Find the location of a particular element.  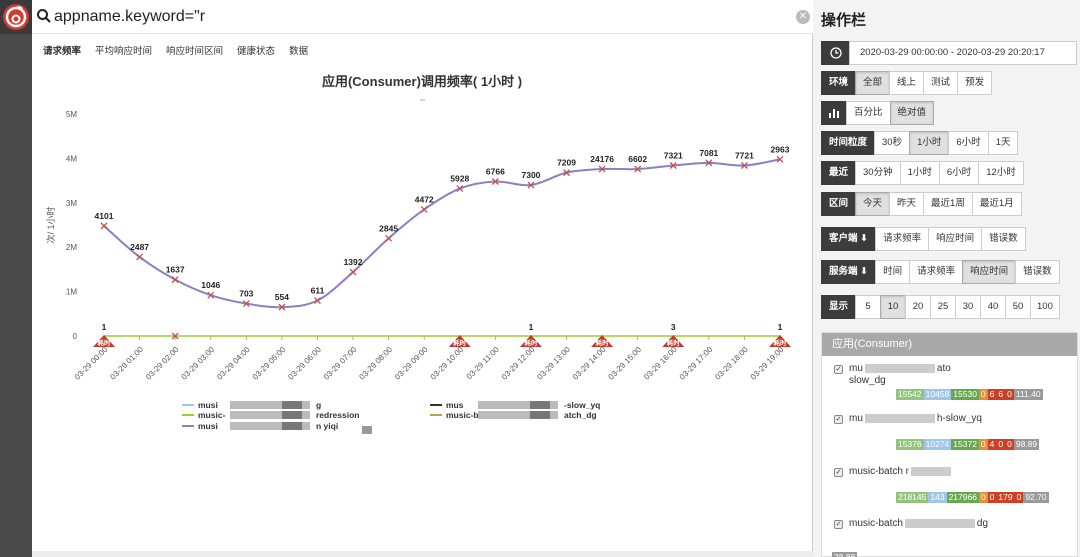

client-option-1: 响应时间 is located at coordinates (955, 239).